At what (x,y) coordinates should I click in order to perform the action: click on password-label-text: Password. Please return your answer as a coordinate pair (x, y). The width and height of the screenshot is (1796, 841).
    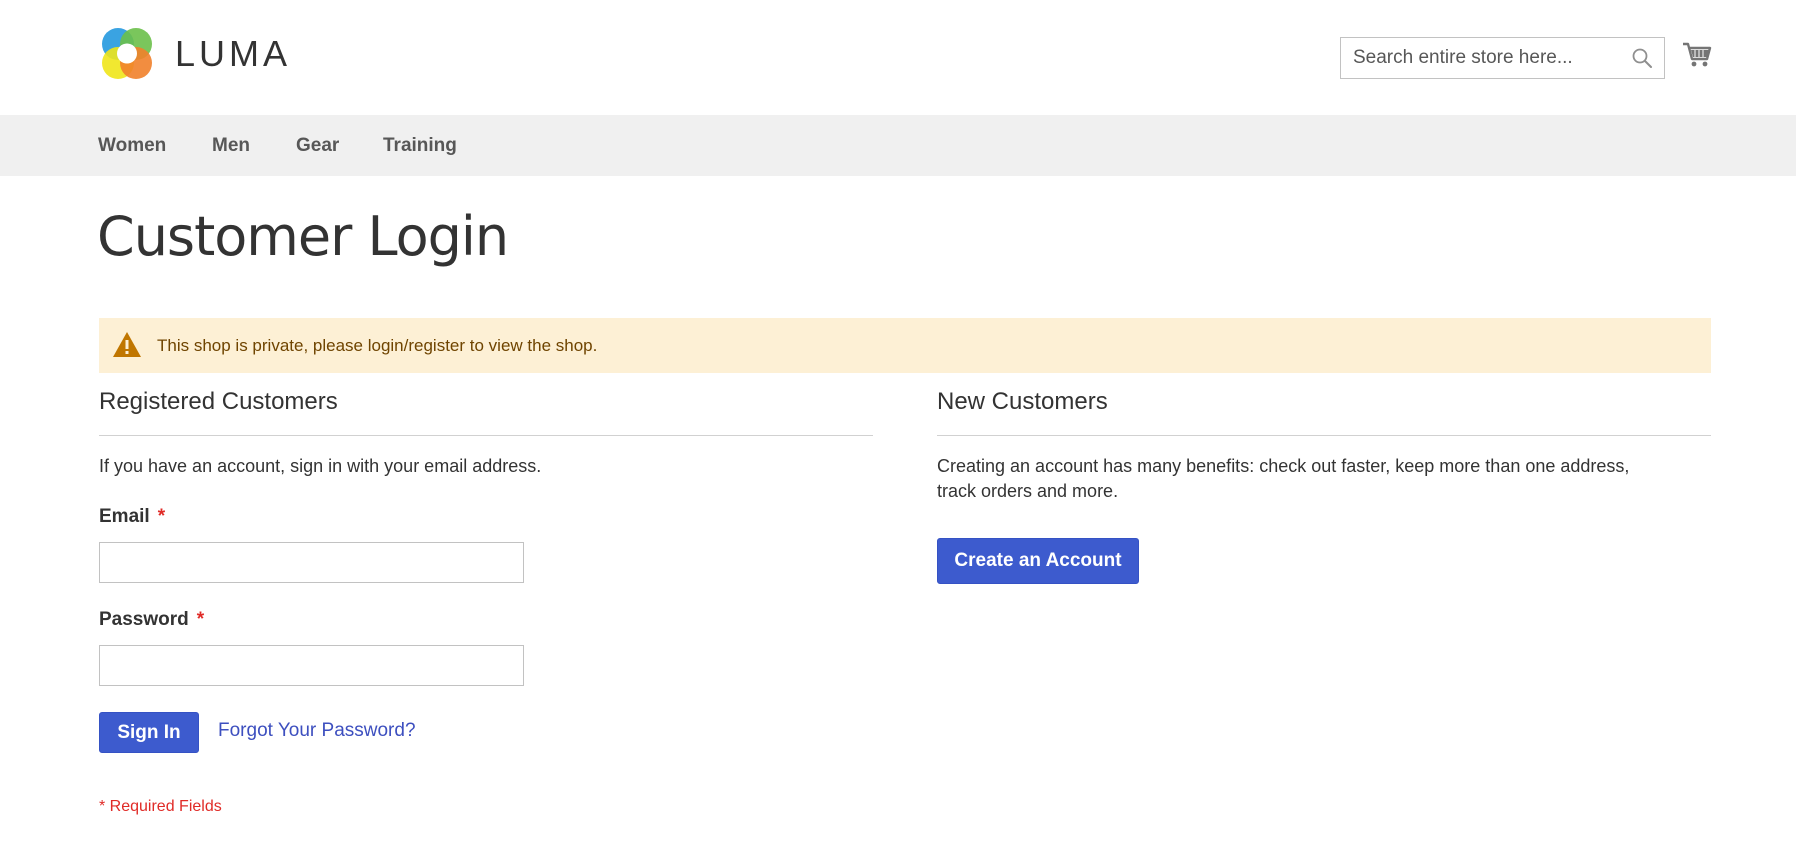
    Looking at the image, I should click on (144, 619).